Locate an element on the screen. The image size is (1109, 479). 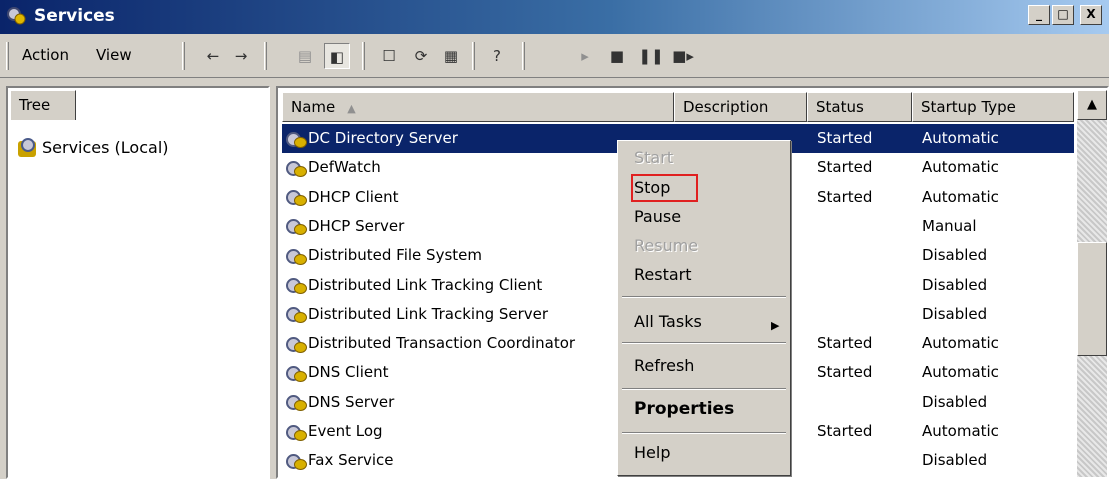
service-name: DefWatch is located at coordinates (344, 167).